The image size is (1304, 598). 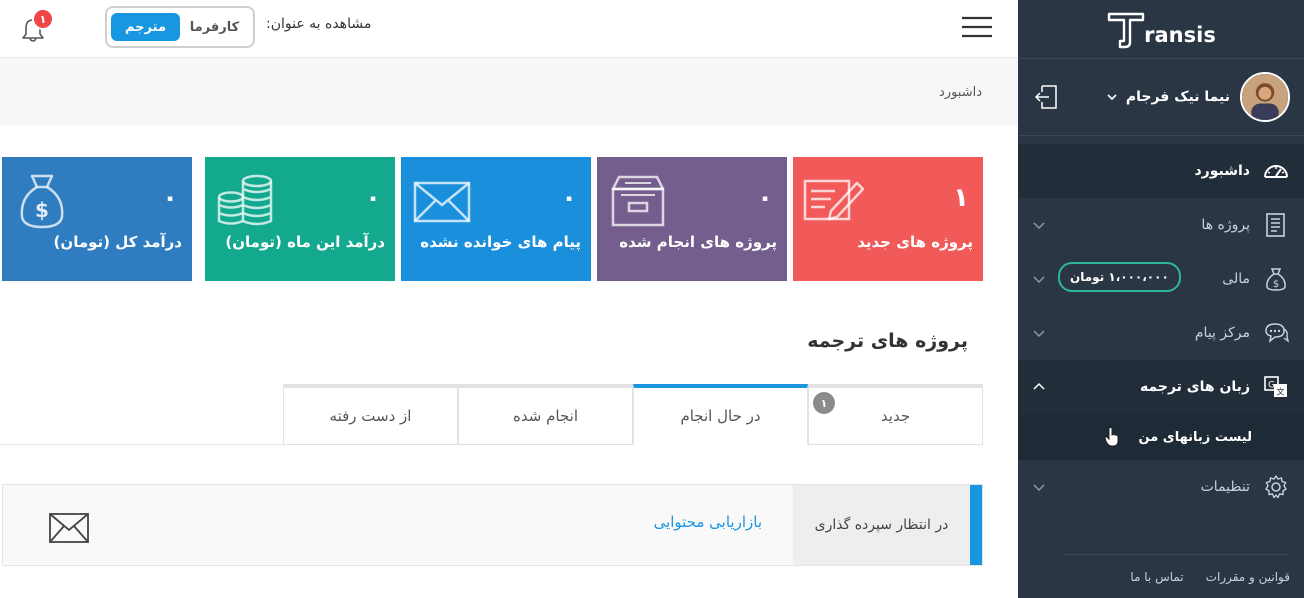 What do you see at coordinates (1222, 333) in the screenshot?
I see `sidebar-item-label: مرکز پیام` at bounding box center [1222, 333].